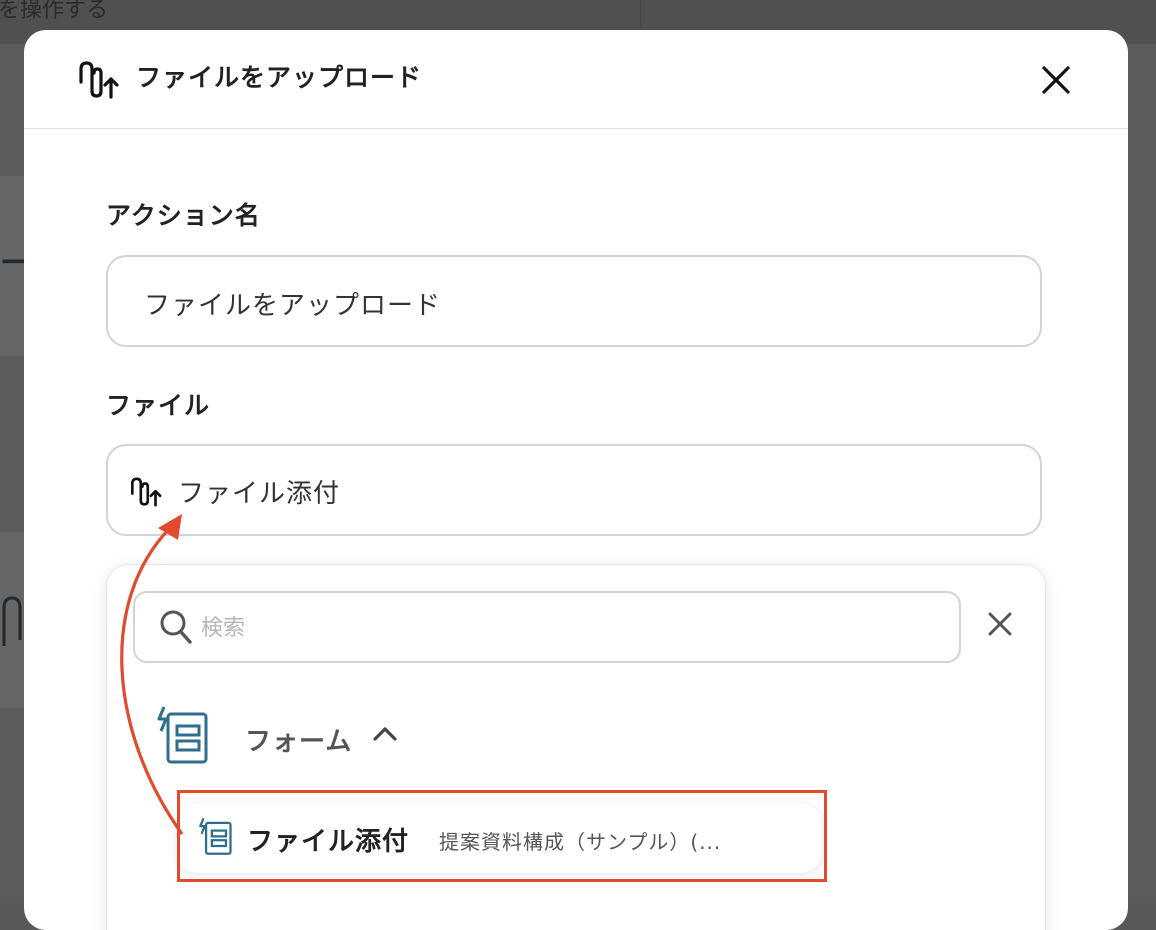 This screenshot has height=930, width=1156. What do you see at coordinates (176, 627) in the screenshot?
I see `search-icon` at bounding box center [176, 627].